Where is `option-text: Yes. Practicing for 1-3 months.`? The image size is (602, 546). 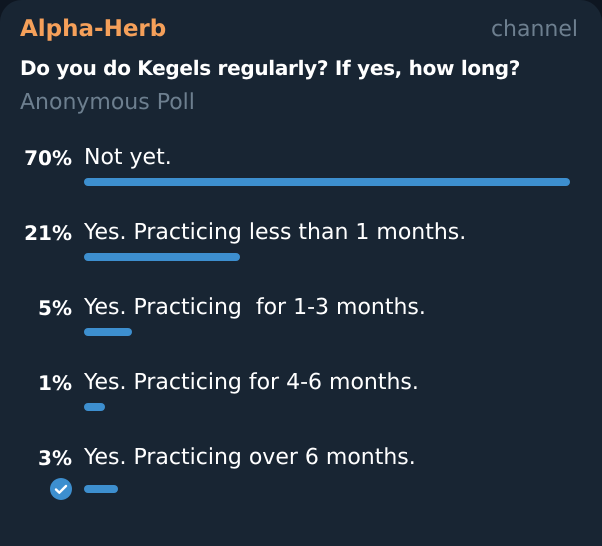
option-text: Yes. Practicing for 1-3 months. is located at coordinates (255, 307).